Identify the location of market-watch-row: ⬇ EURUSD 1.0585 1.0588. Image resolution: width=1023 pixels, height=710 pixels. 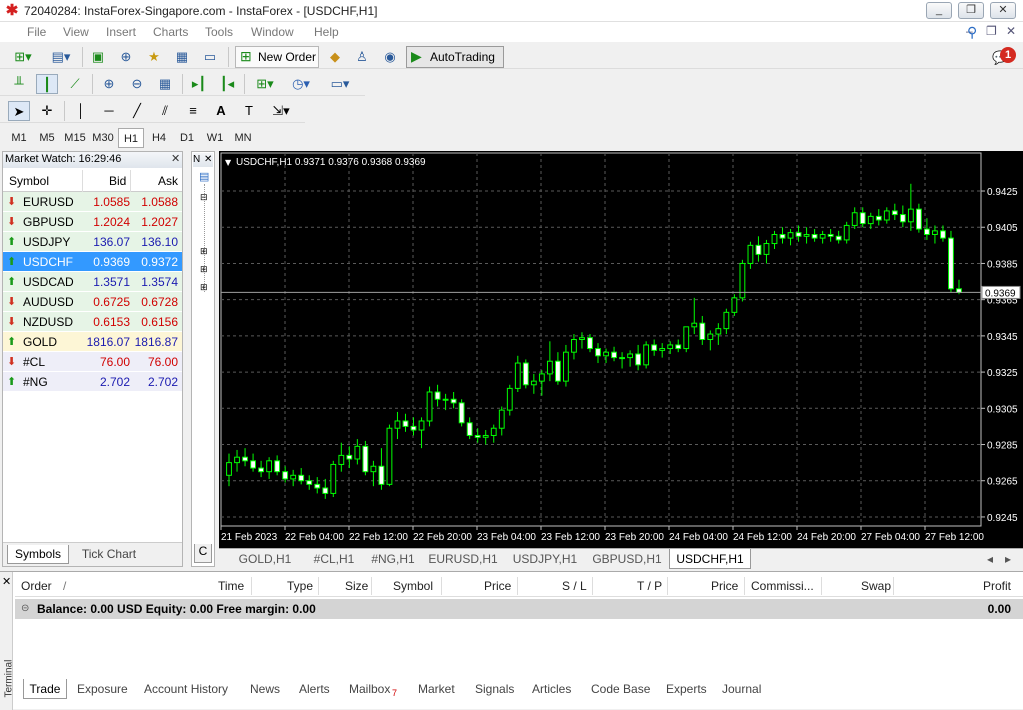
(92, 202).